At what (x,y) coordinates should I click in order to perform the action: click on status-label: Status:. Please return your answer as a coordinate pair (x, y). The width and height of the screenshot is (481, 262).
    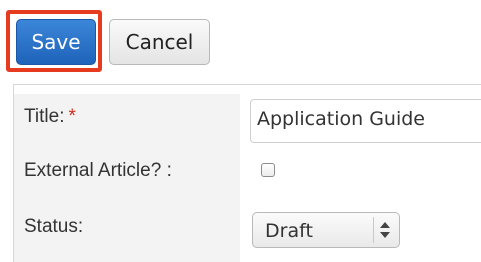
    Looking at the image, I should click on (54, 226).